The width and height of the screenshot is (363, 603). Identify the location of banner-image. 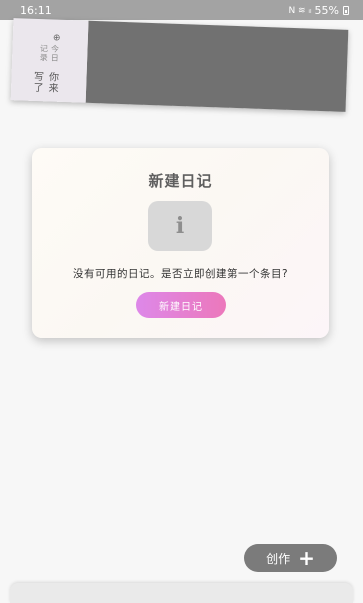
(217, 66).